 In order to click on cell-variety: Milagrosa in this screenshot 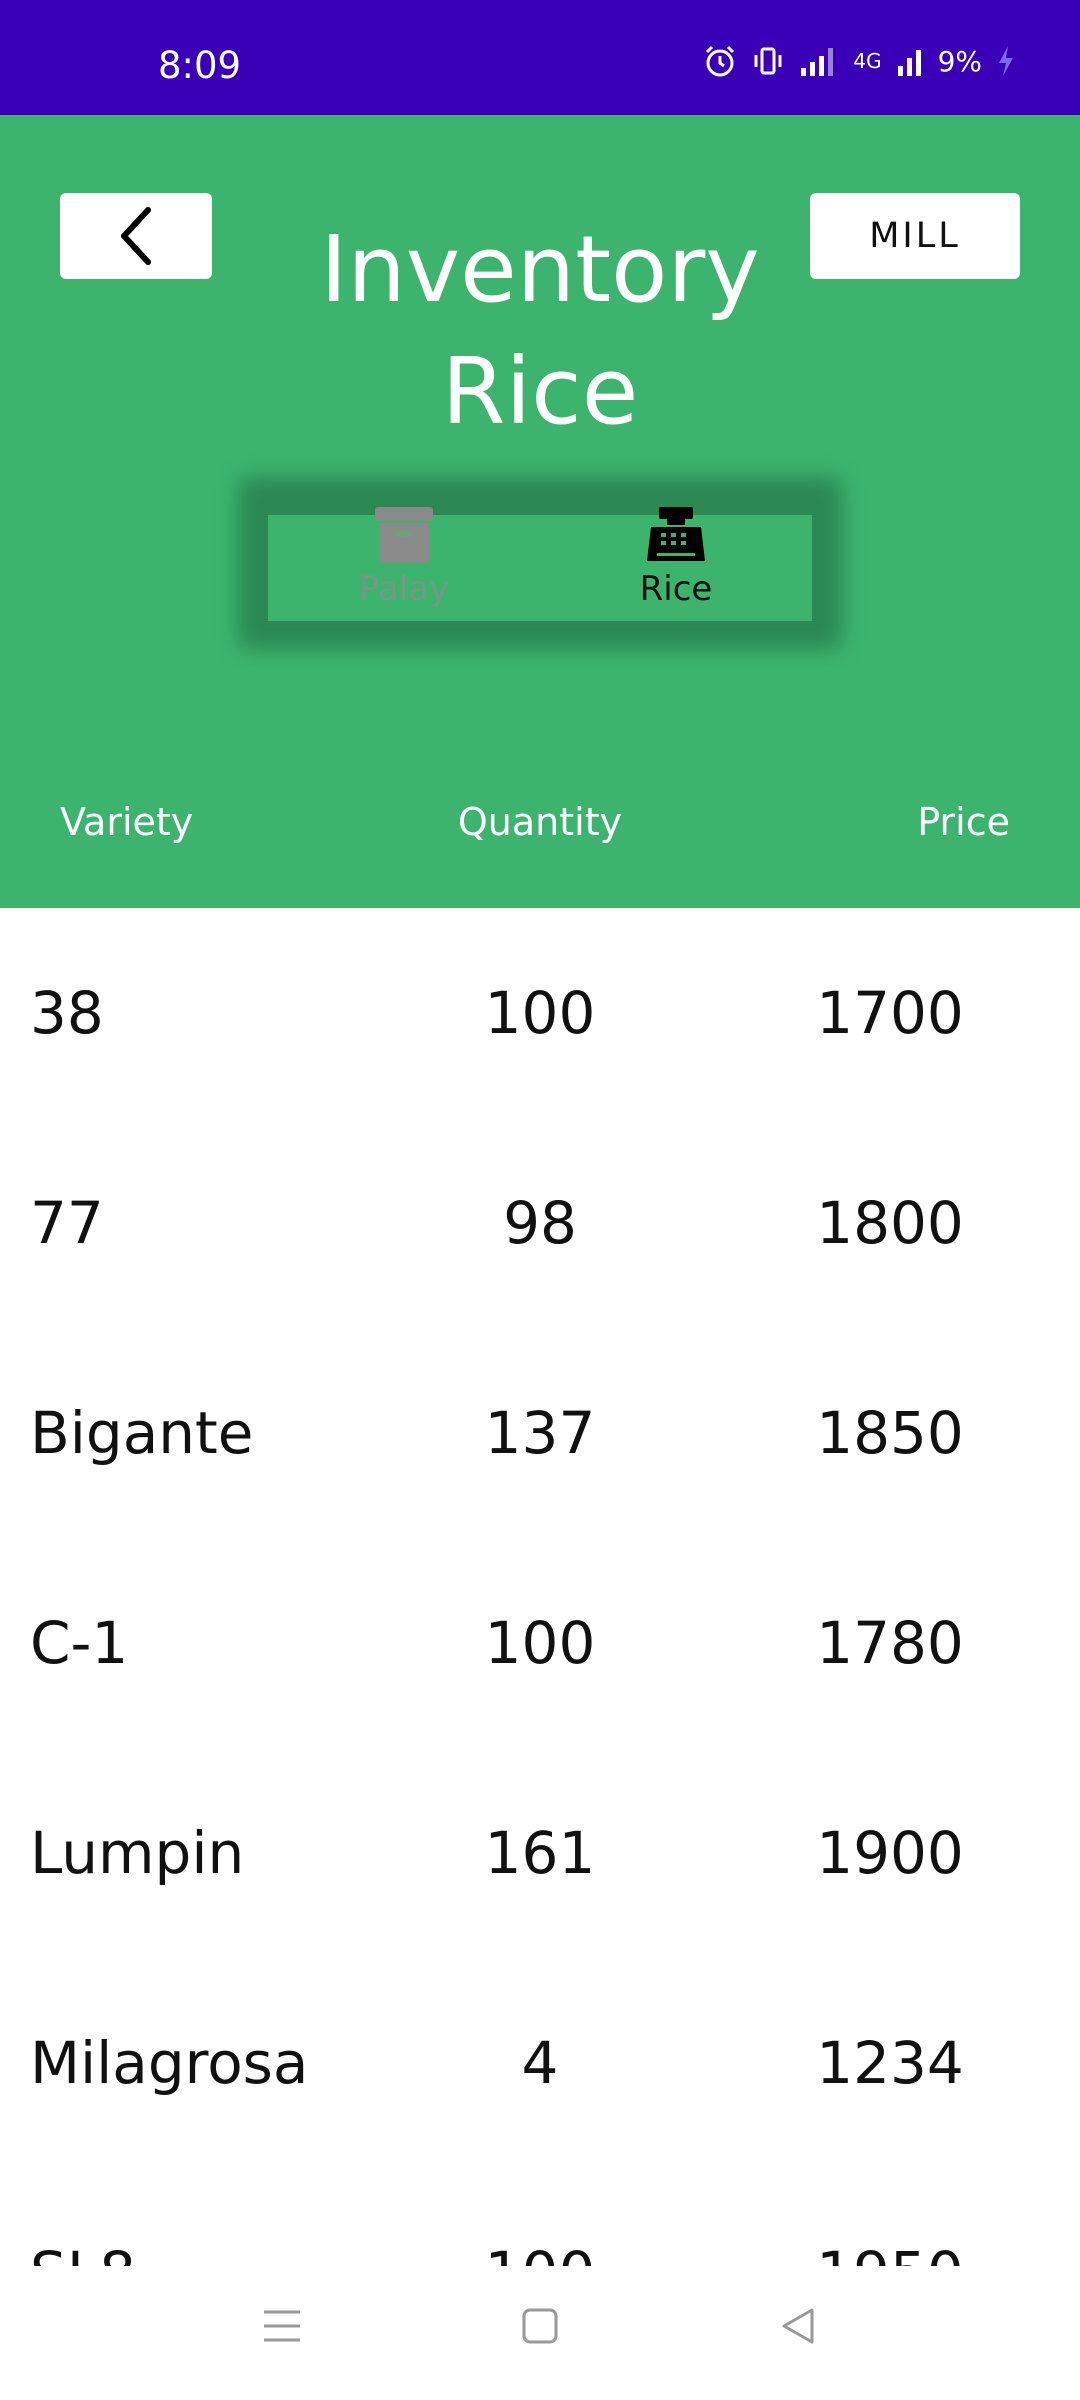, I will do `click(169, 2063)`.